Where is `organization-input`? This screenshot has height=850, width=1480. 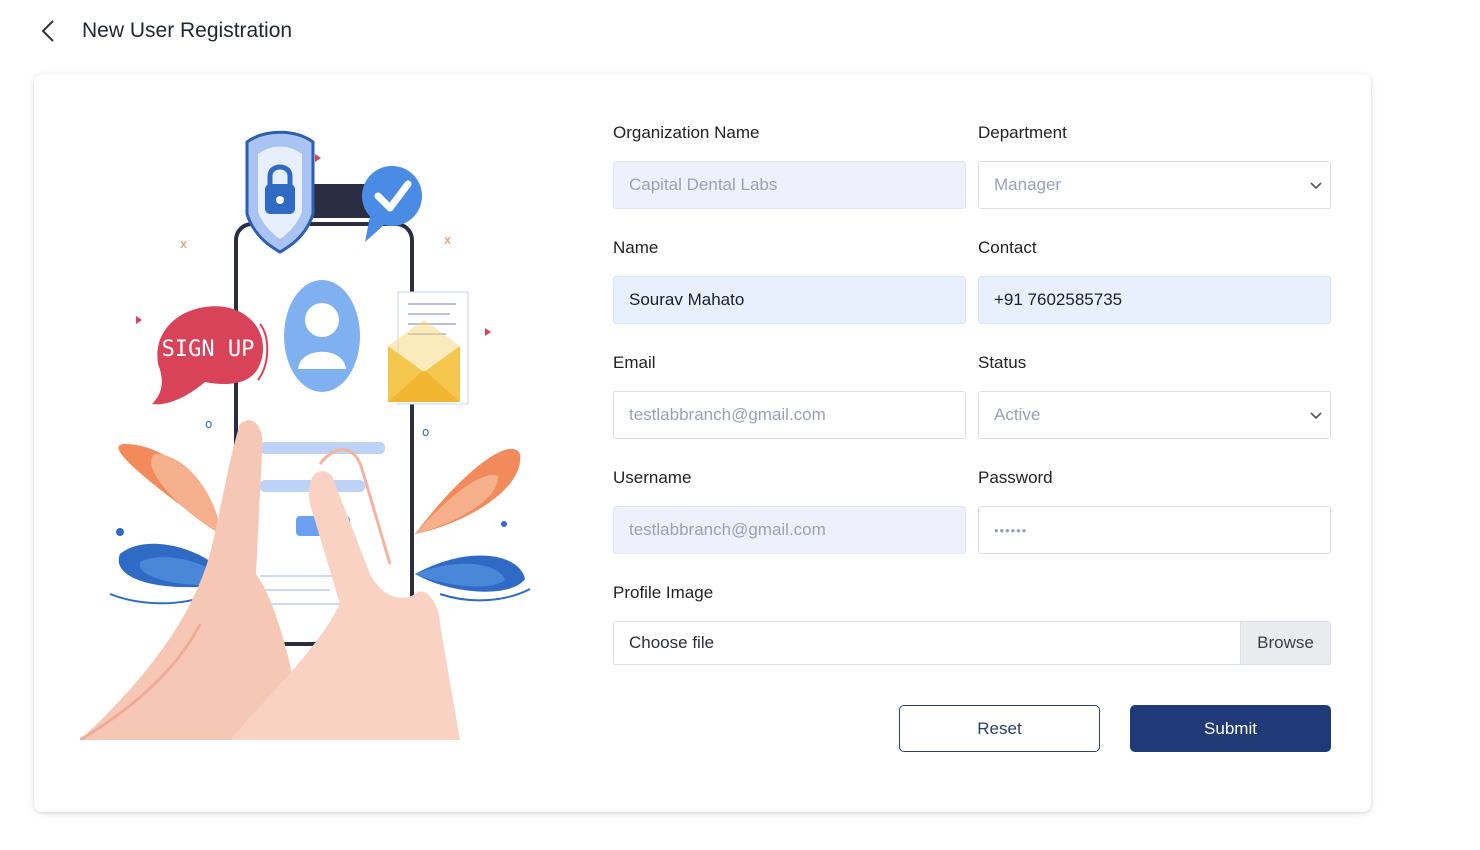
organization-input is located at coordinates (789, 185).